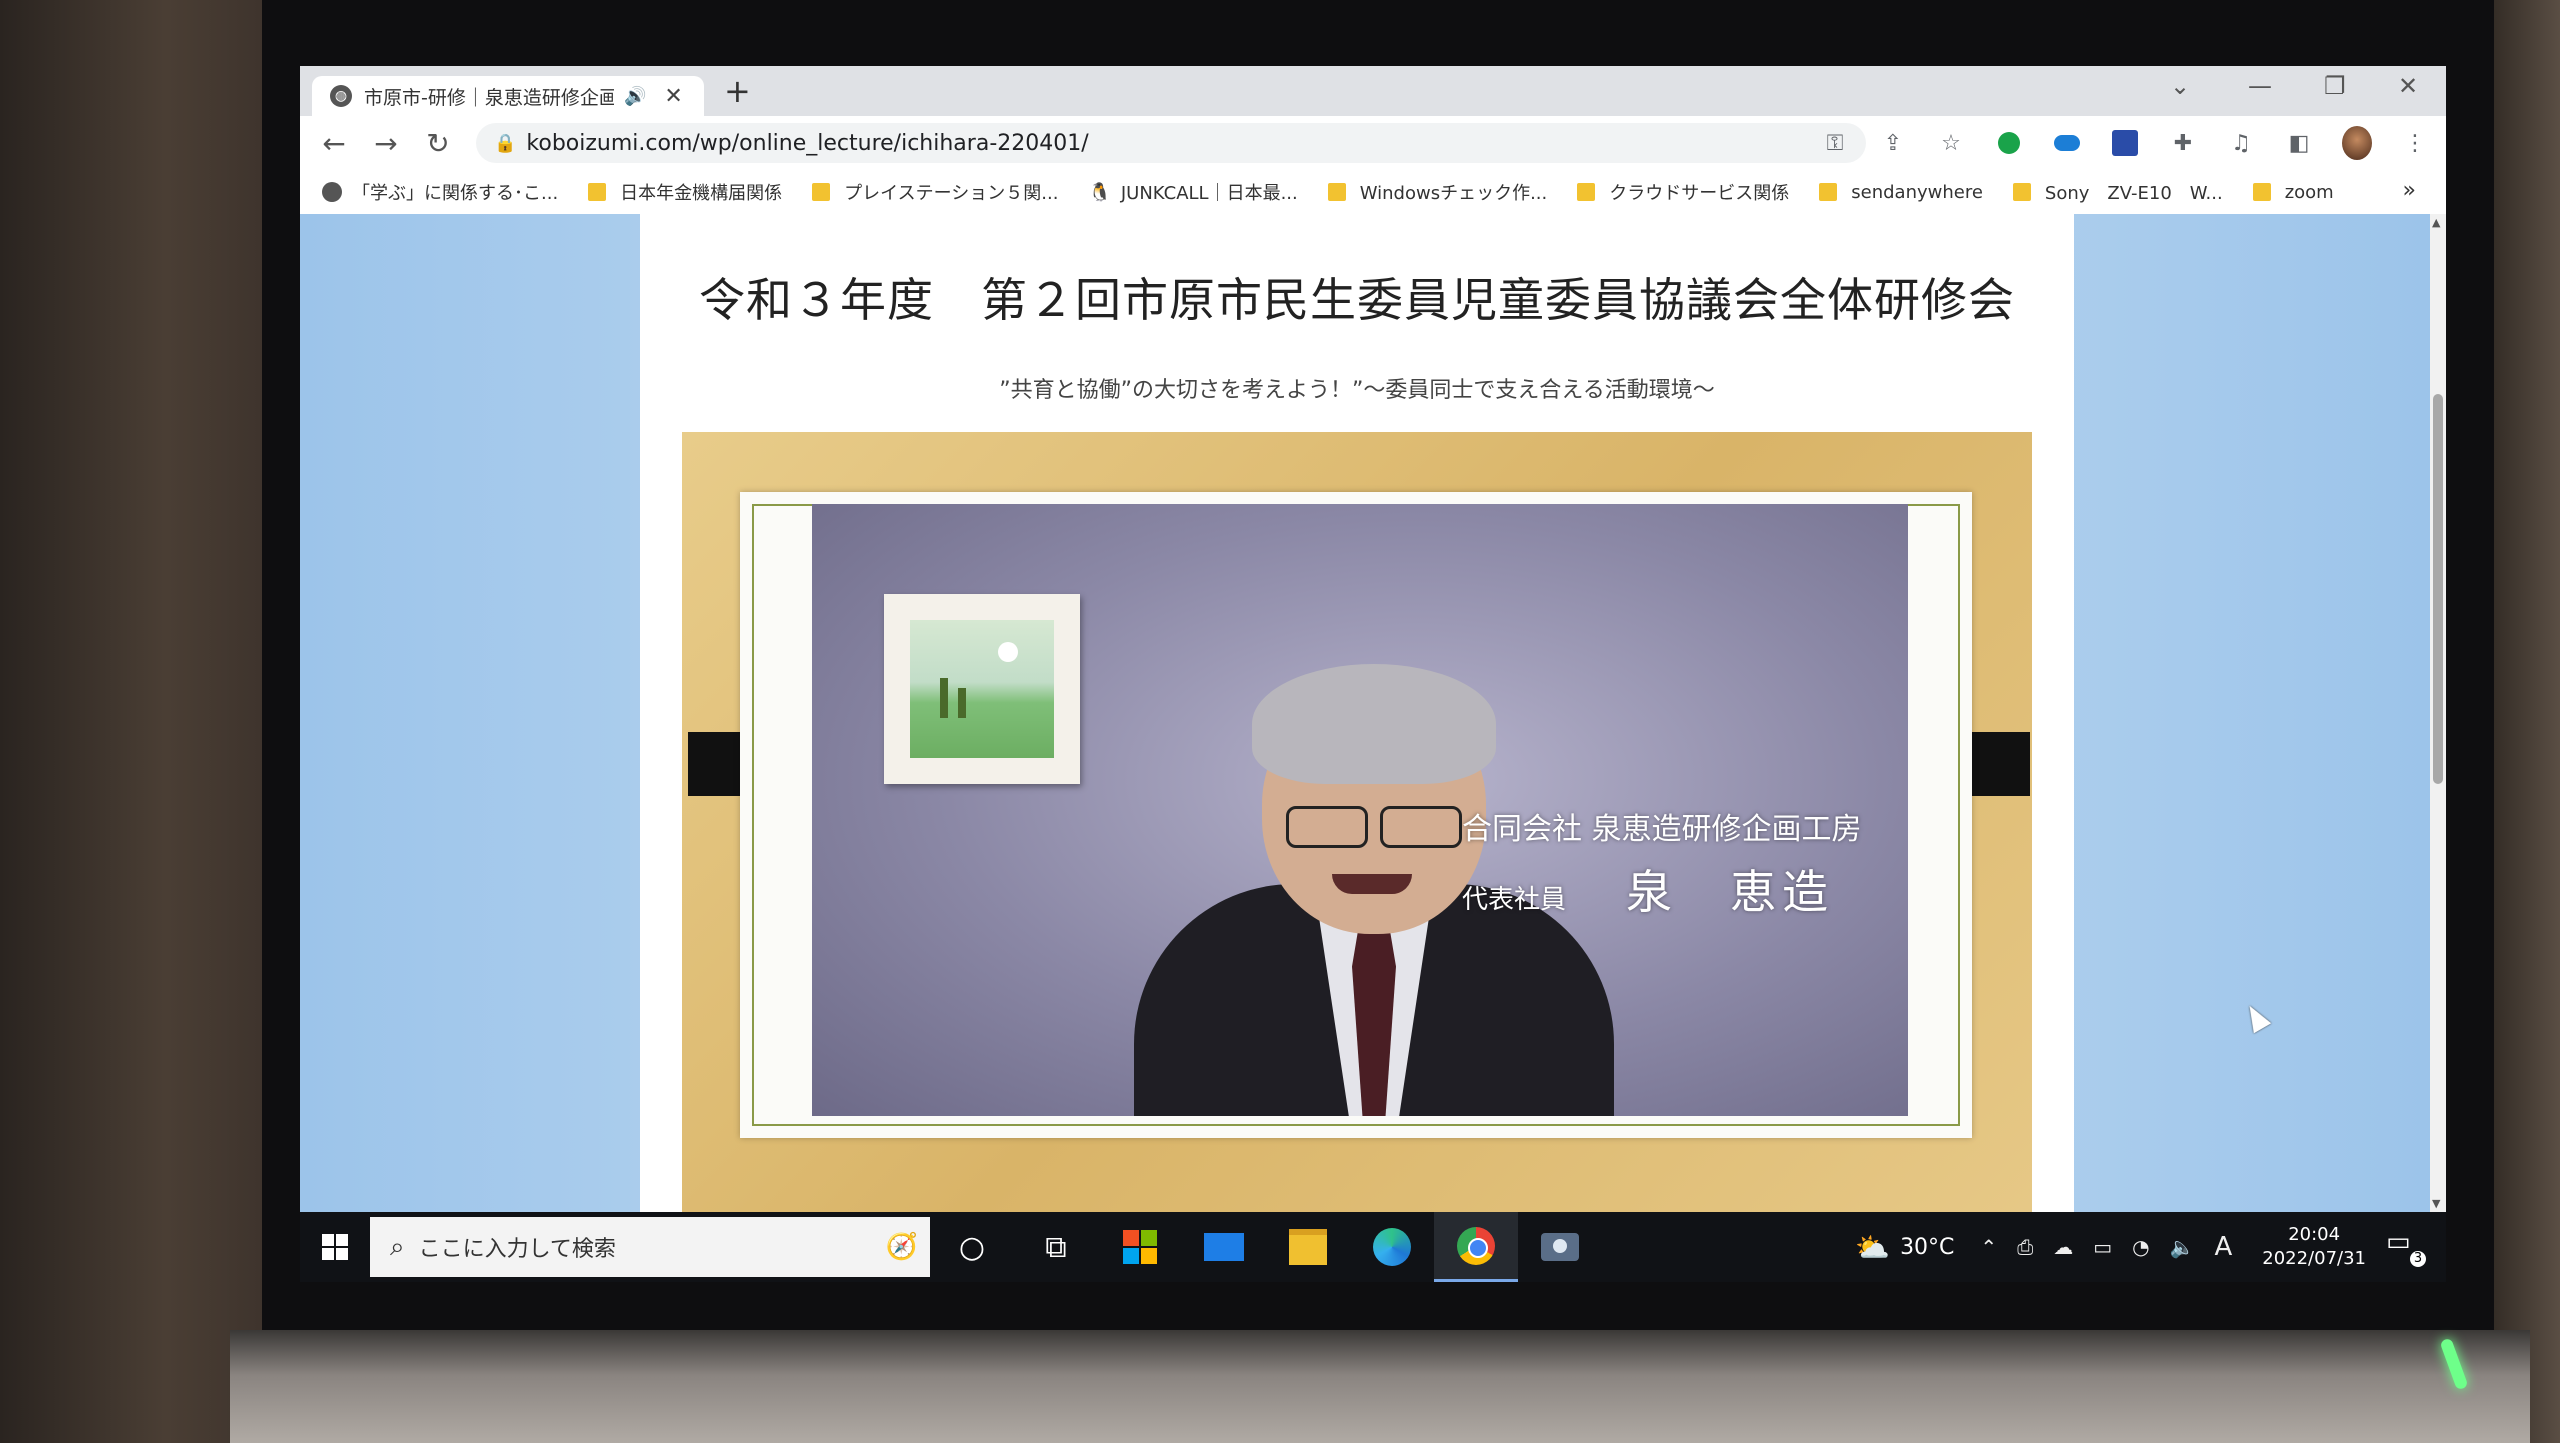 The image size is (2560, 1443). What do you see at coordinates (1373, 91) in the screenshot?
I see `tab-strip: ◍ 市原市-研修｜泉恵造研修企画 🔊 ✕ + ⌄ — ❐ ✕` at bounding box center [1373, 91].